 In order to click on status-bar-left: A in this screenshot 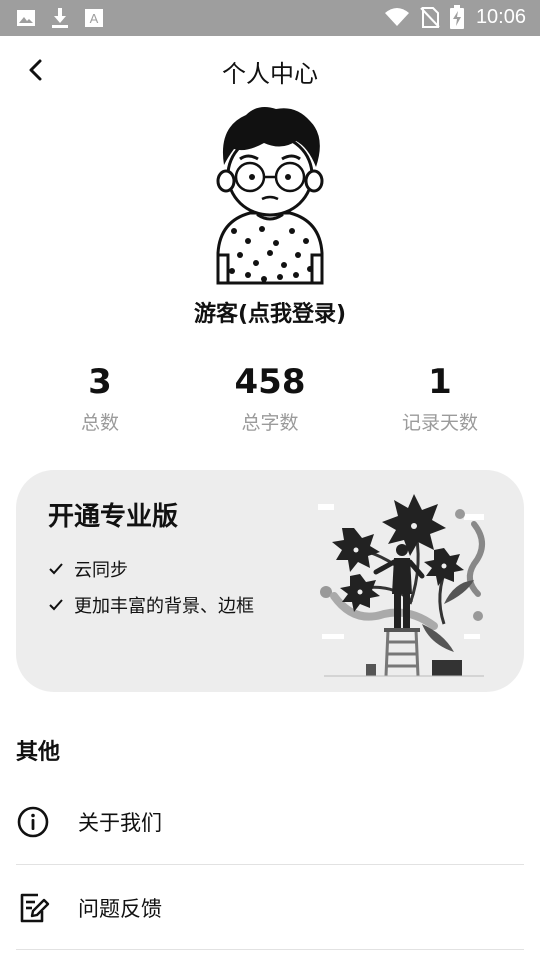, I will do `click(60, 18)`.